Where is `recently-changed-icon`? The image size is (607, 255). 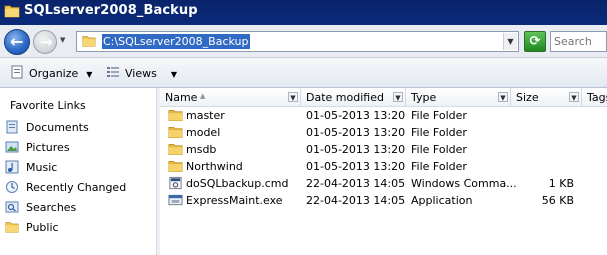 recently-changed-icon is located at coordinates (12, 187).